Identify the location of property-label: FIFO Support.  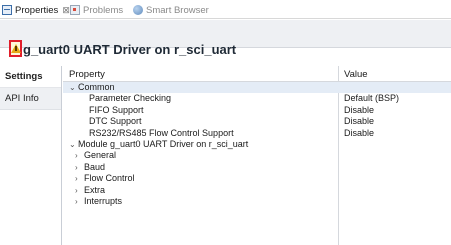
(116, 110).